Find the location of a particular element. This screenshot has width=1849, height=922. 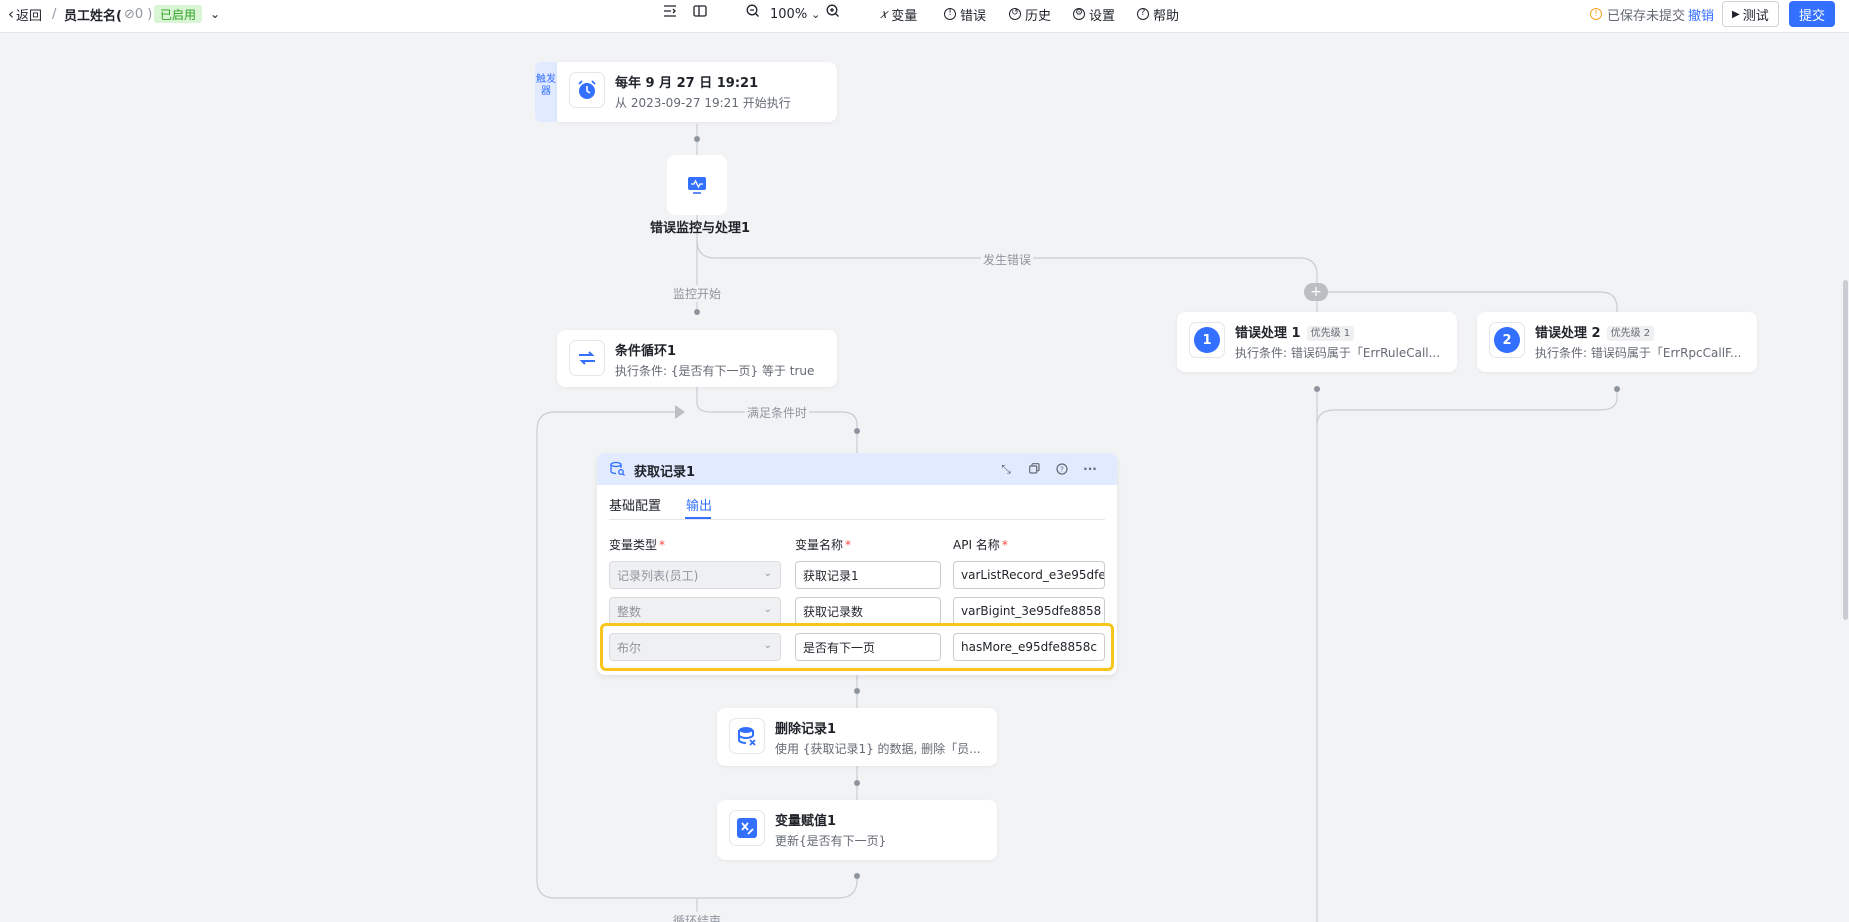

help-icon: ? is located at coordinates (1062, 469).